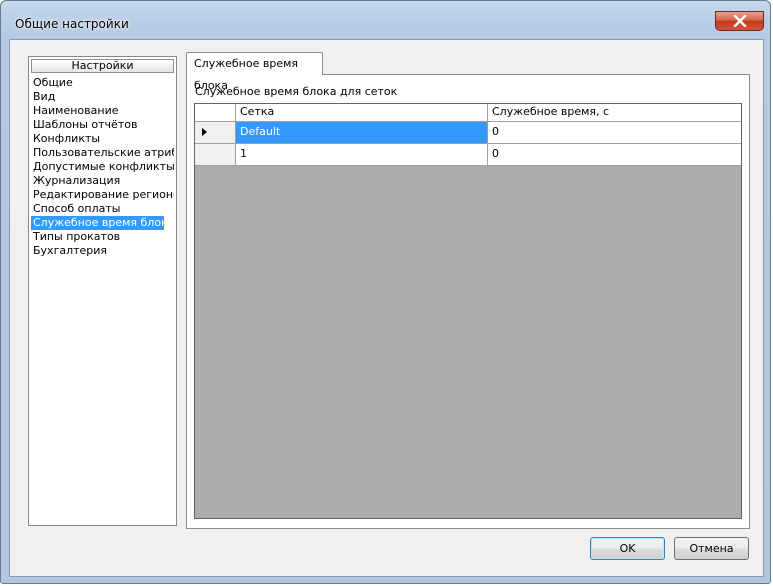  Describe the element at coordinates (102, 209) in the screenshot. I see `sidebar-item-payment-method: Способ оплаты` at that location.